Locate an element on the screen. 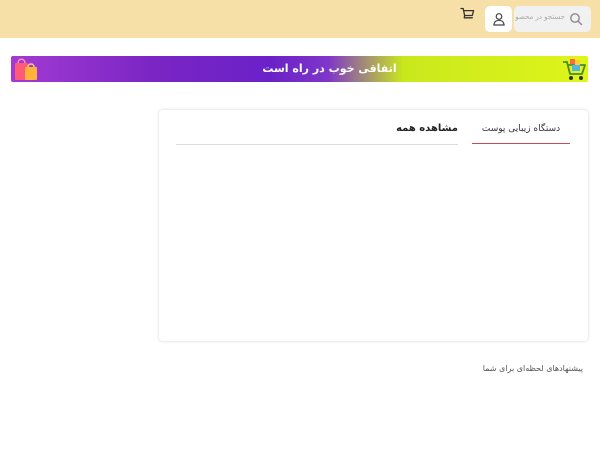 The width and height of the screenshot is (600, 450). tab-skin-beauty-devices: دستگاه زیبایی پوست is located at coordinates (521, 129).